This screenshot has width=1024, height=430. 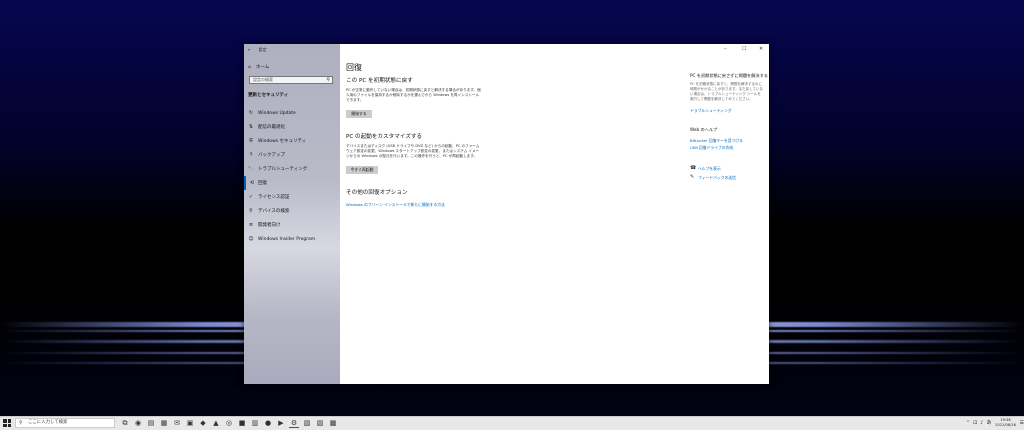 What do you see at coordinates (968, 423) in the screenshot?
I see `chevron-up-icon: ⌃` at bounding box center [968, 423].